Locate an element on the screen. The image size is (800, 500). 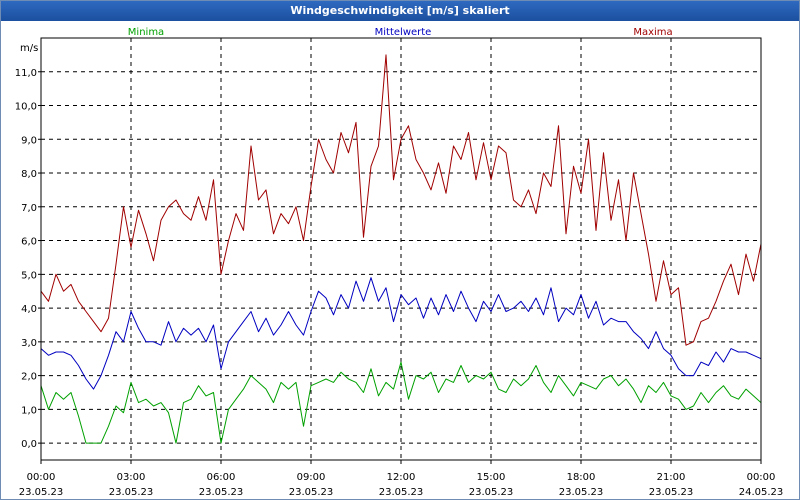
y-tick-label: 2,0 is located at coordinates (29, 377).